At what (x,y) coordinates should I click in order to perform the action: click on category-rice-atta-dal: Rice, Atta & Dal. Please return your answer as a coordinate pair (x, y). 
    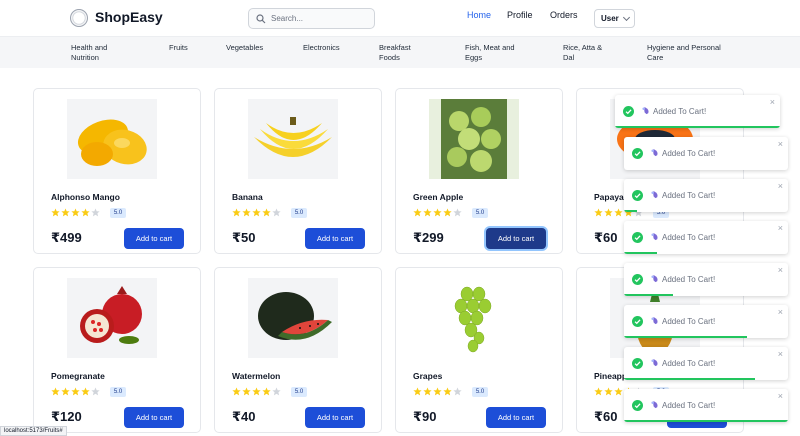
    Looking at the image, I should click on (582, 53).